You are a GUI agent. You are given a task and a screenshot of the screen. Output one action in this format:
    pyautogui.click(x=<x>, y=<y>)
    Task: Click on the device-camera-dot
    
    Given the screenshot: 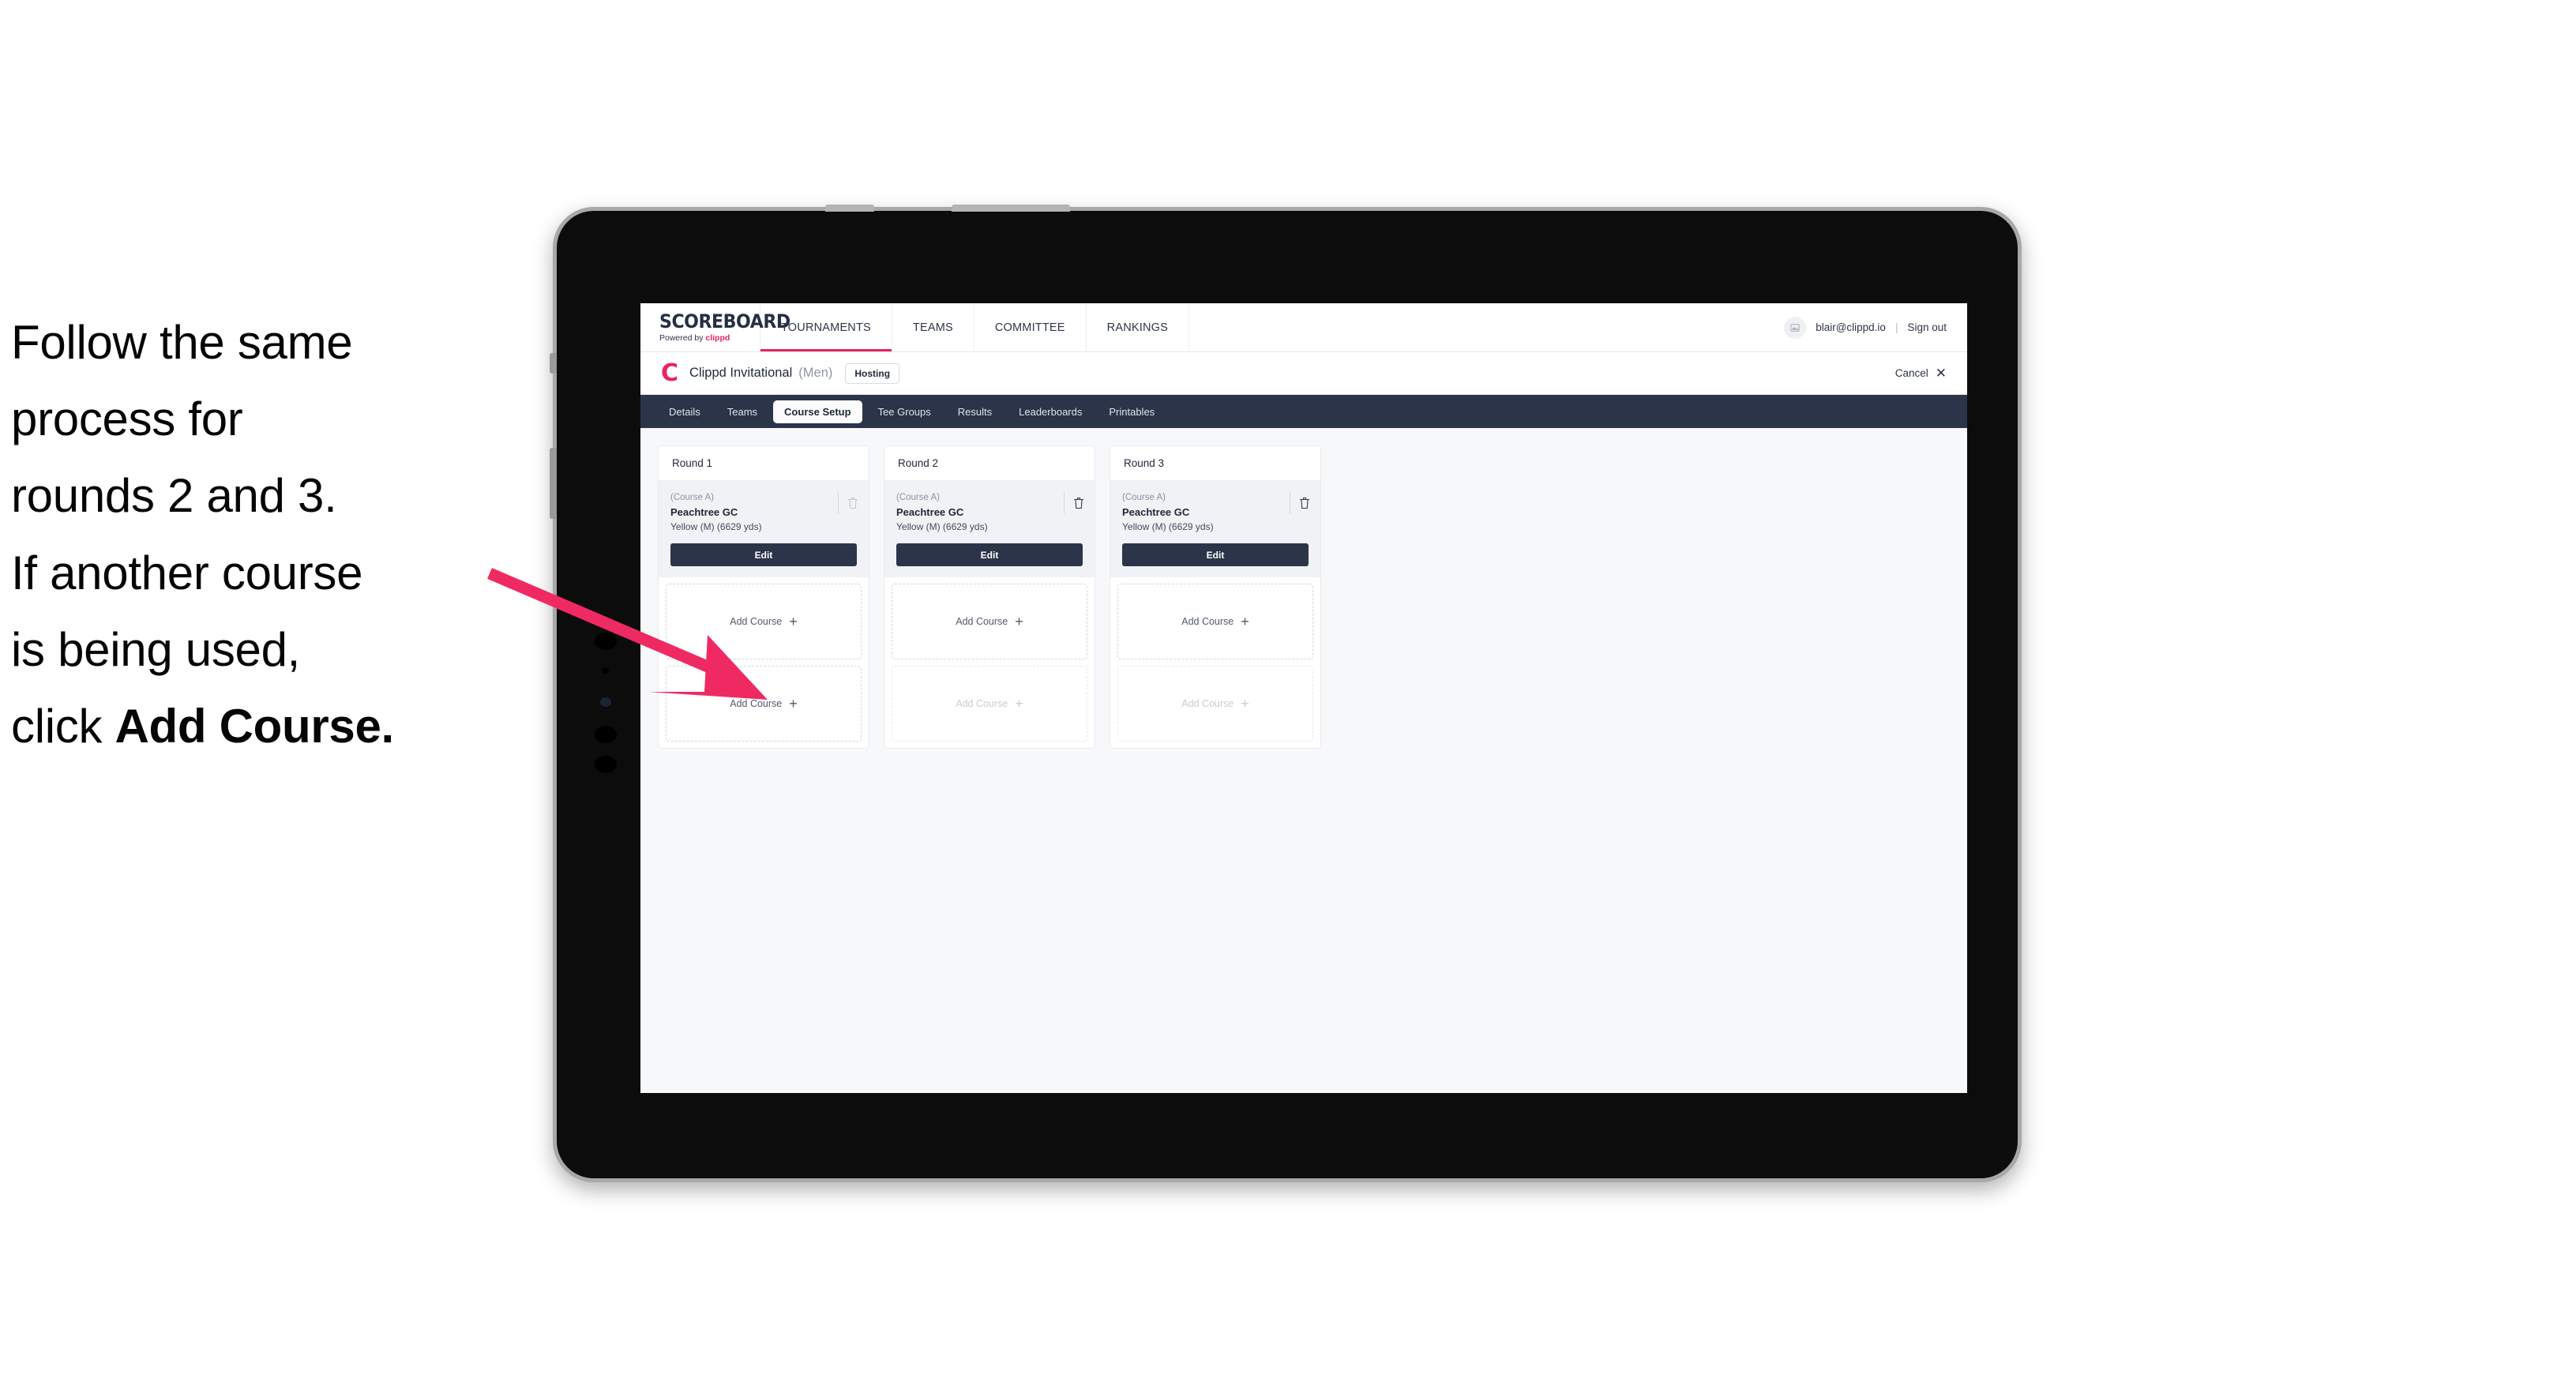 What is the action you would take?
    pyautogui.click(x=606, y=641)
    